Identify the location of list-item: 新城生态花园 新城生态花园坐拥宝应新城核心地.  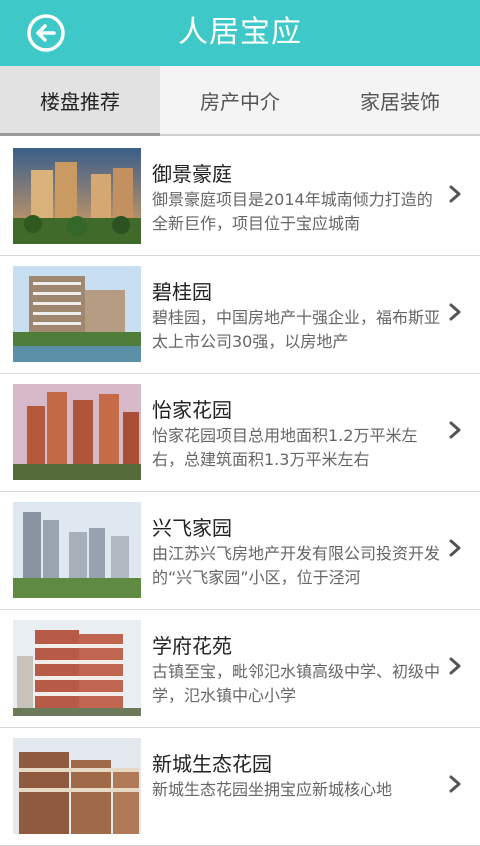
(240, 787).